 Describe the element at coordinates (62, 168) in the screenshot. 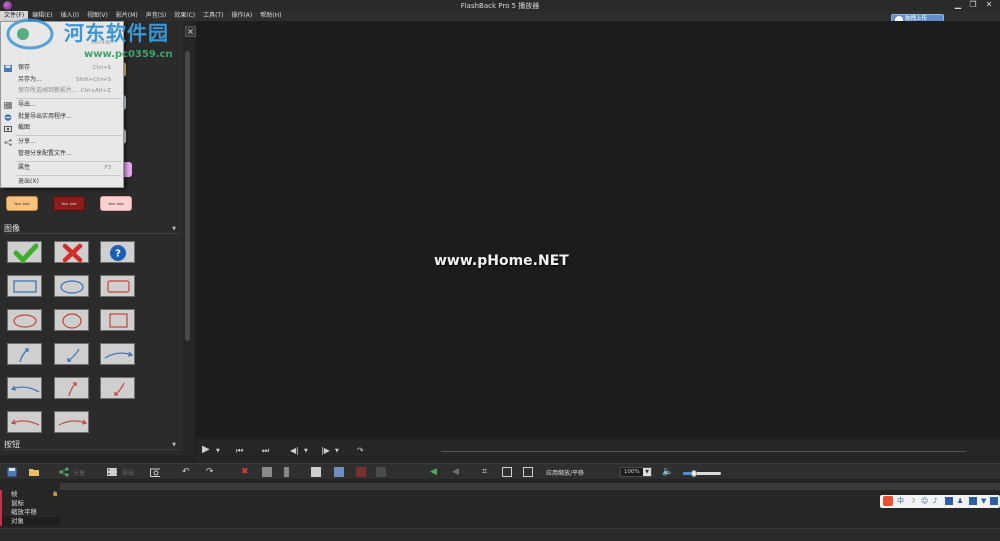

I see `menu-item-properties: 属性 F3` at that location.